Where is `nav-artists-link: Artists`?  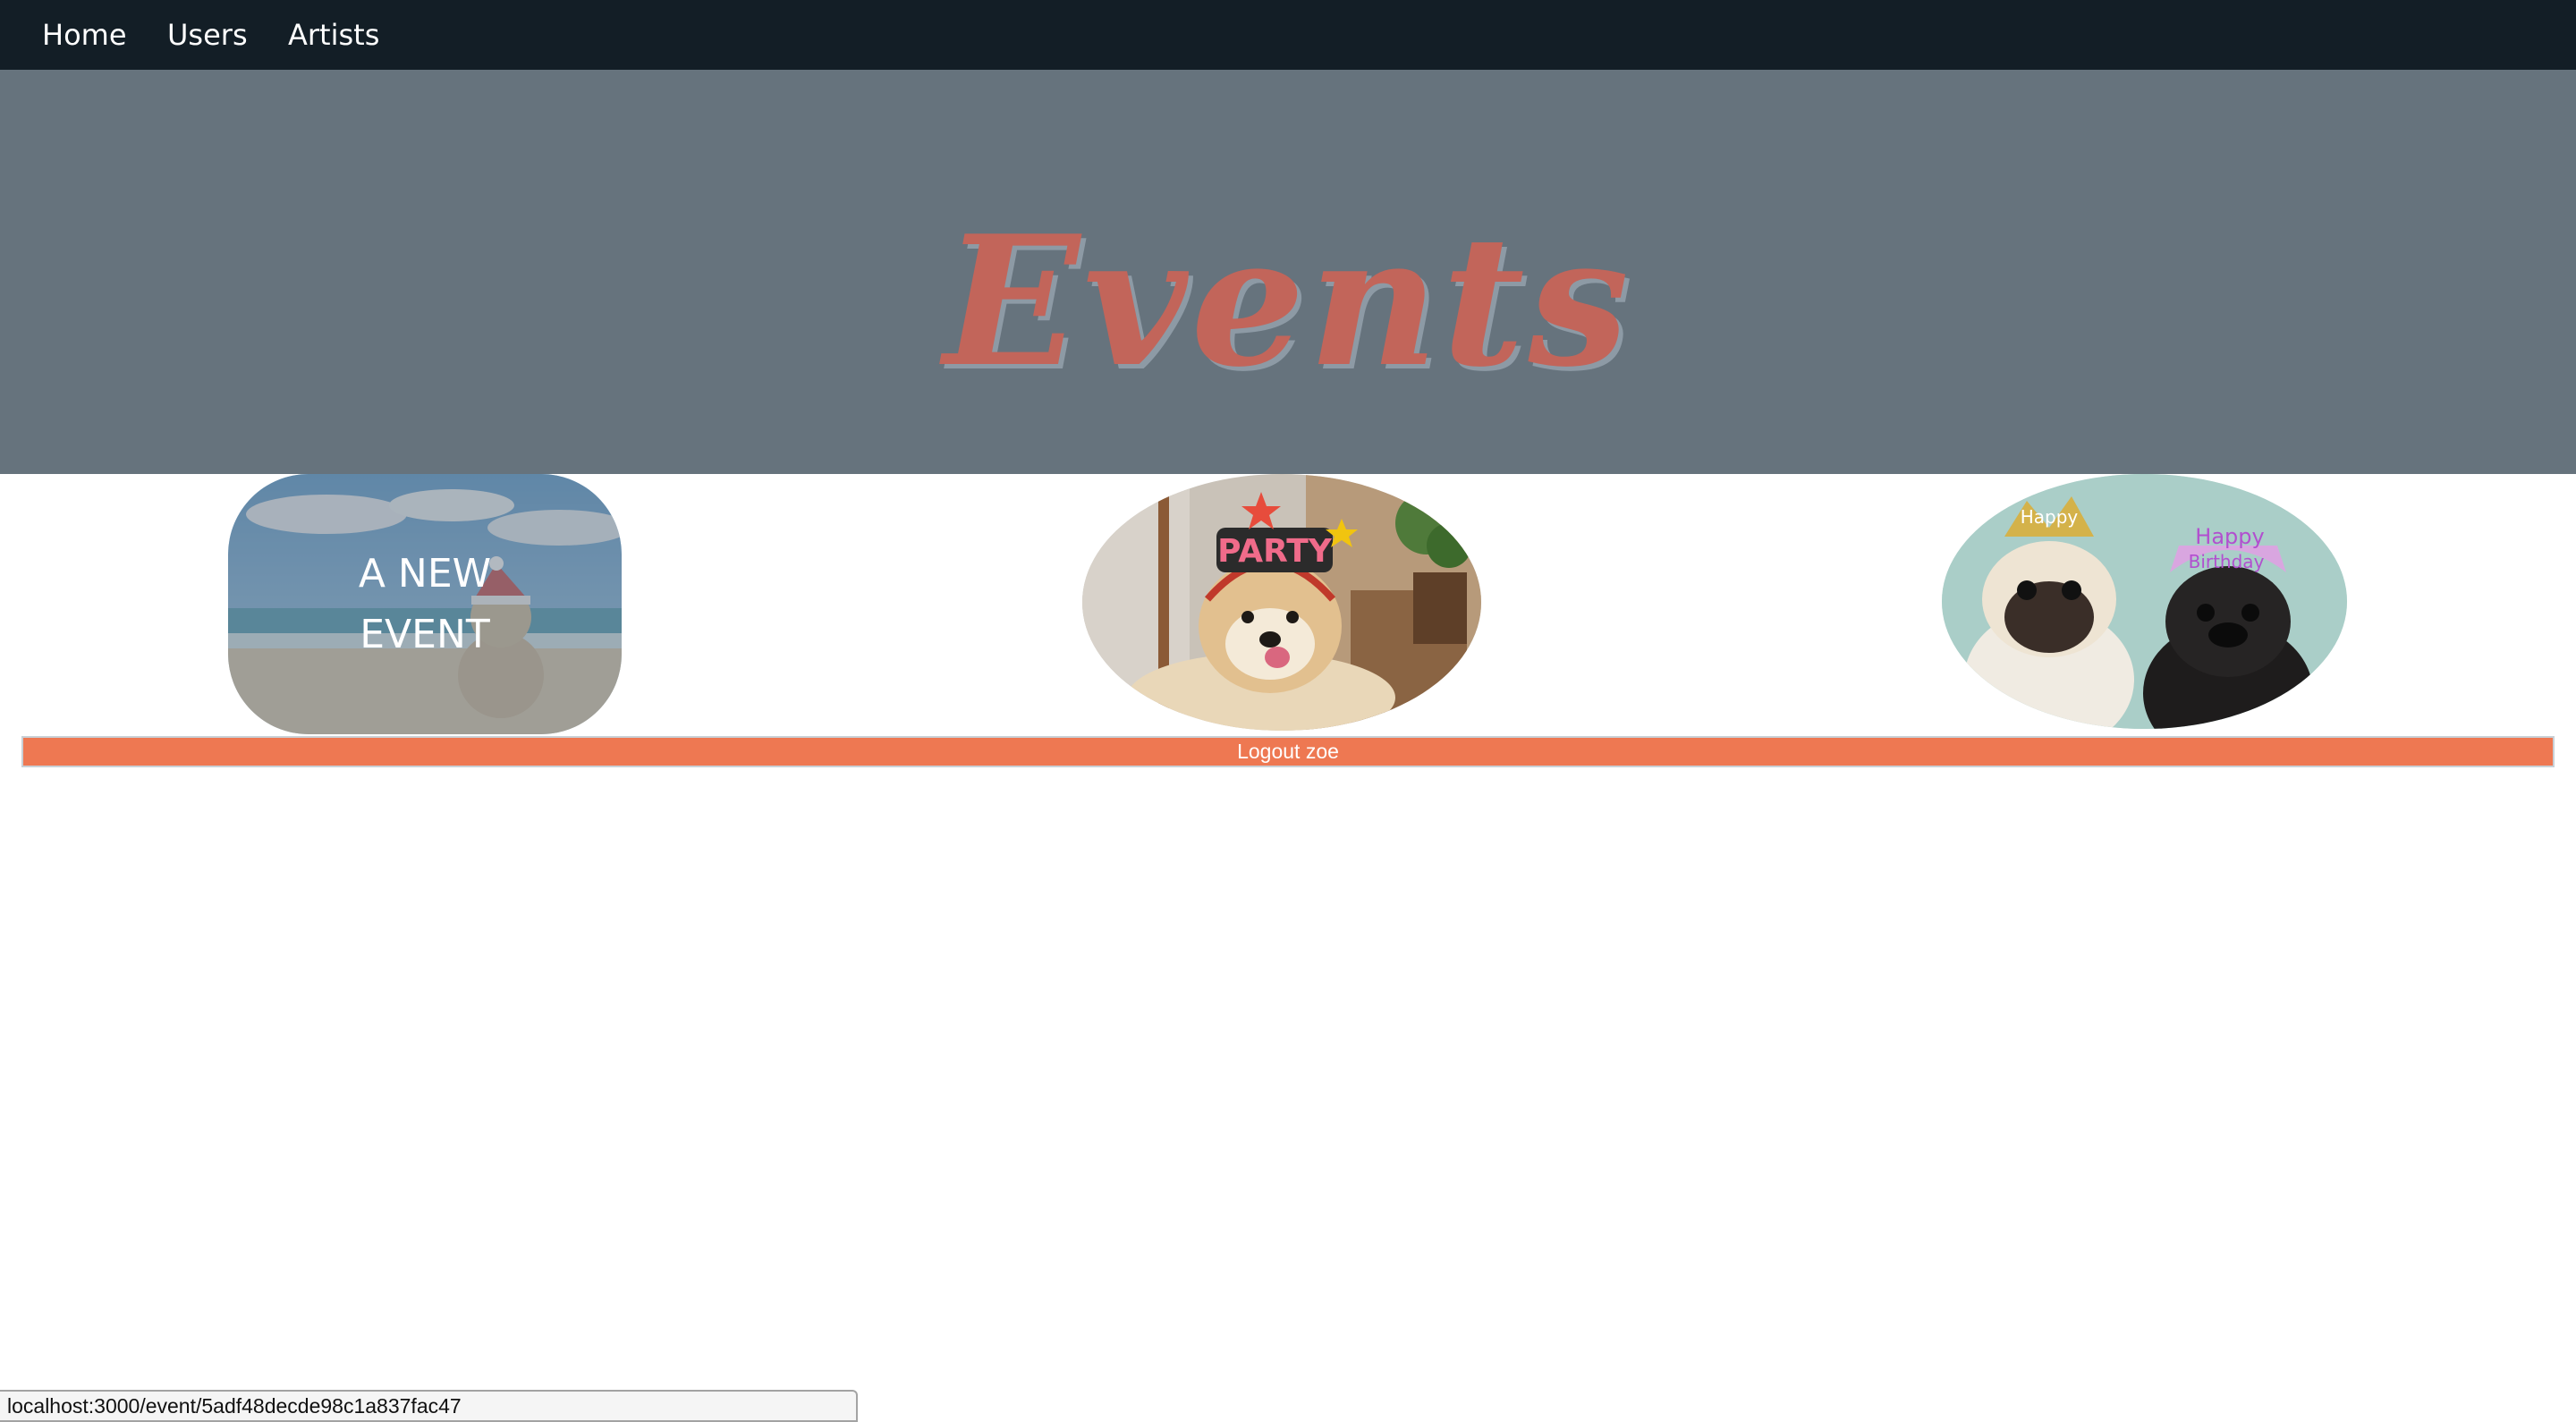 nav-artists-link: Artists is located at coordinates (333, 35).